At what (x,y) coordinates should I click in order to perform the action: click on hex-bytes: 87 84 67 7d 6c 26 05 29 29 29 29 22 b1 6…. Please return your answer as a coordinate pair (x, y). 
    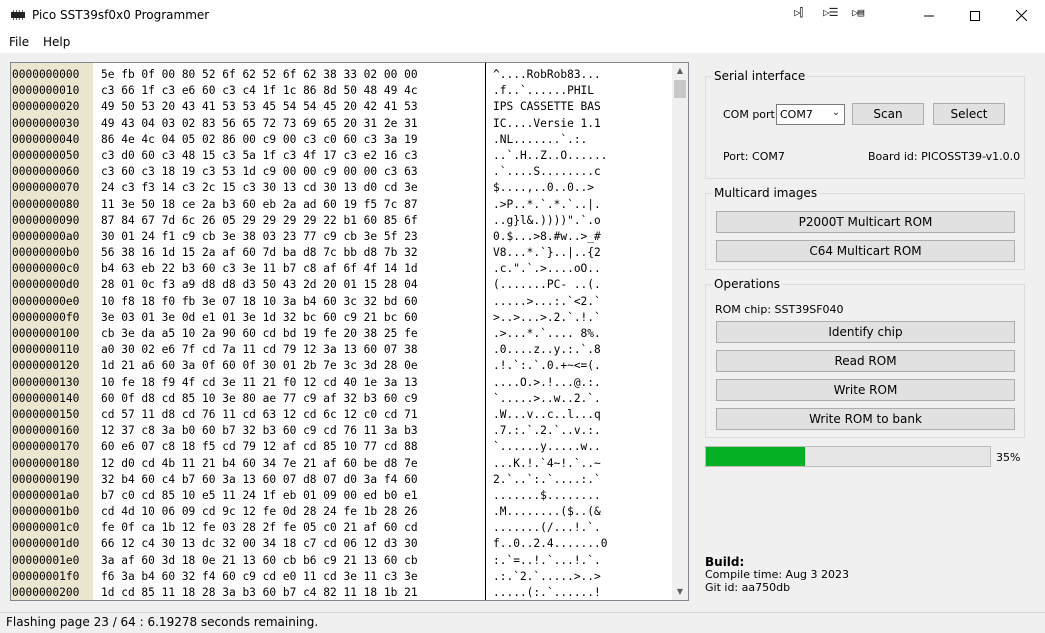
    Looking at the image, I should click on (259, 221).